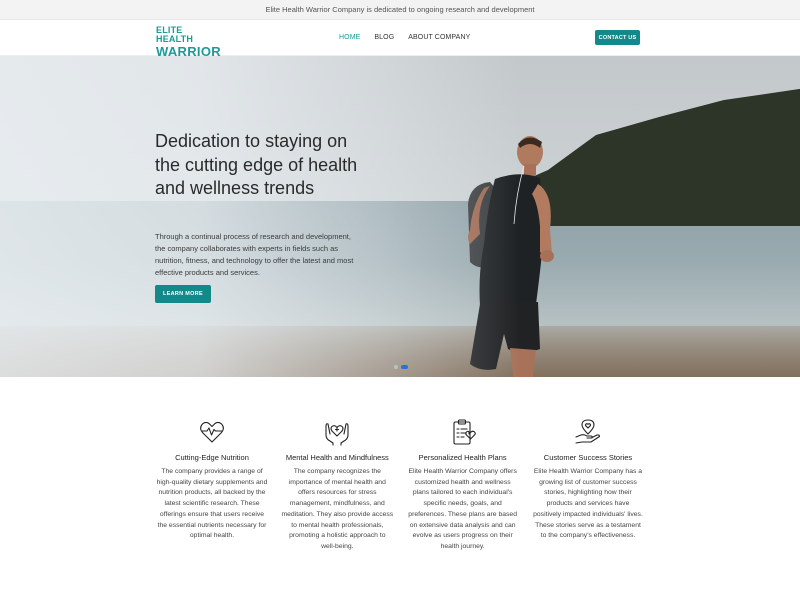 The image size is (800, 600). I want to click on slider-dots, so click(401, 367).